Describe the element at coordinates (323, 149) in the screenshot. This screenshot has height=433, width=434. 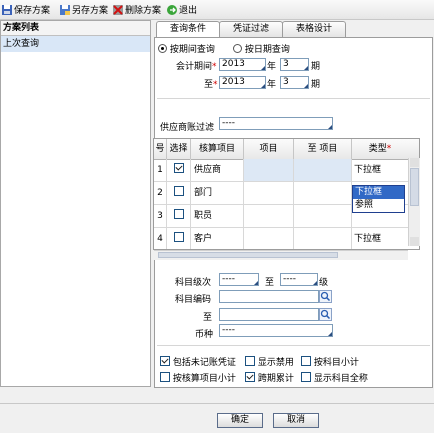
I see `col-to-project-header: 至 项目` at that location.